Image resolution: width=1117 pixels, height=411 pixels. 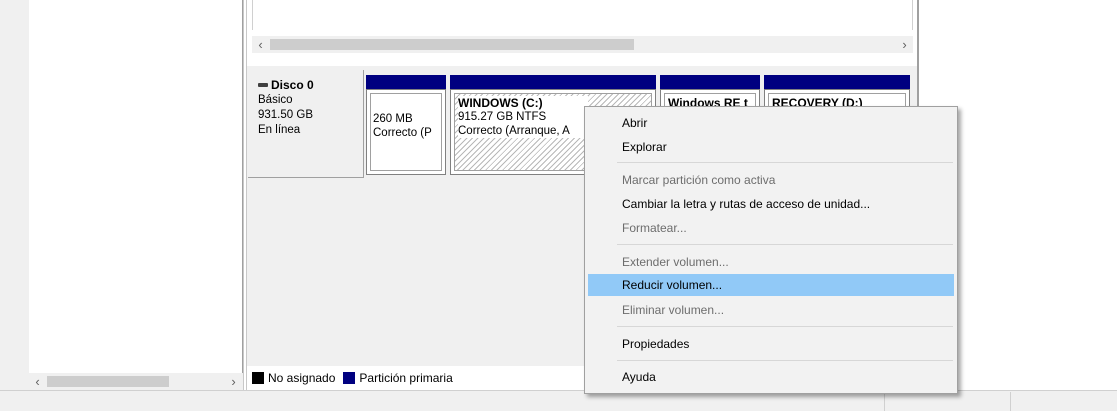 What do you see at coordinates (817, 101) in the screenshot?
I see `partition-name: RECOVERY (D:)` at bounding box center [817, 101].